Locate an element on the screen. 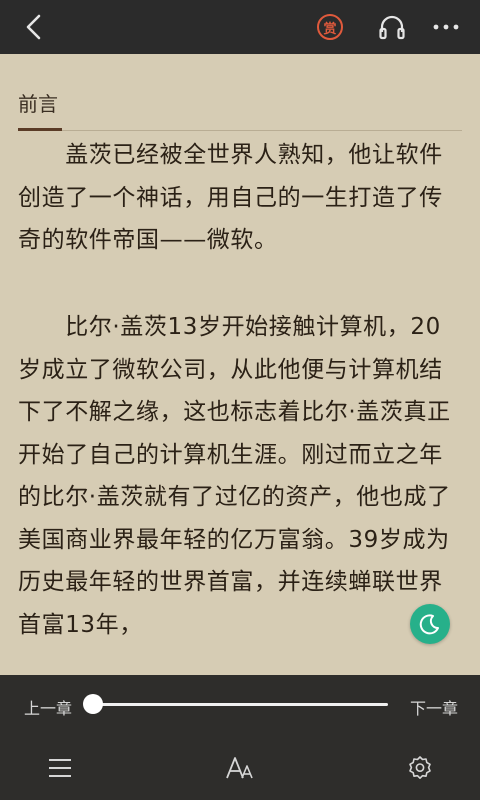 Image resolution: width=480 pixels, height=800 pixels. headphones-icon is located at coordinates (392, 27).